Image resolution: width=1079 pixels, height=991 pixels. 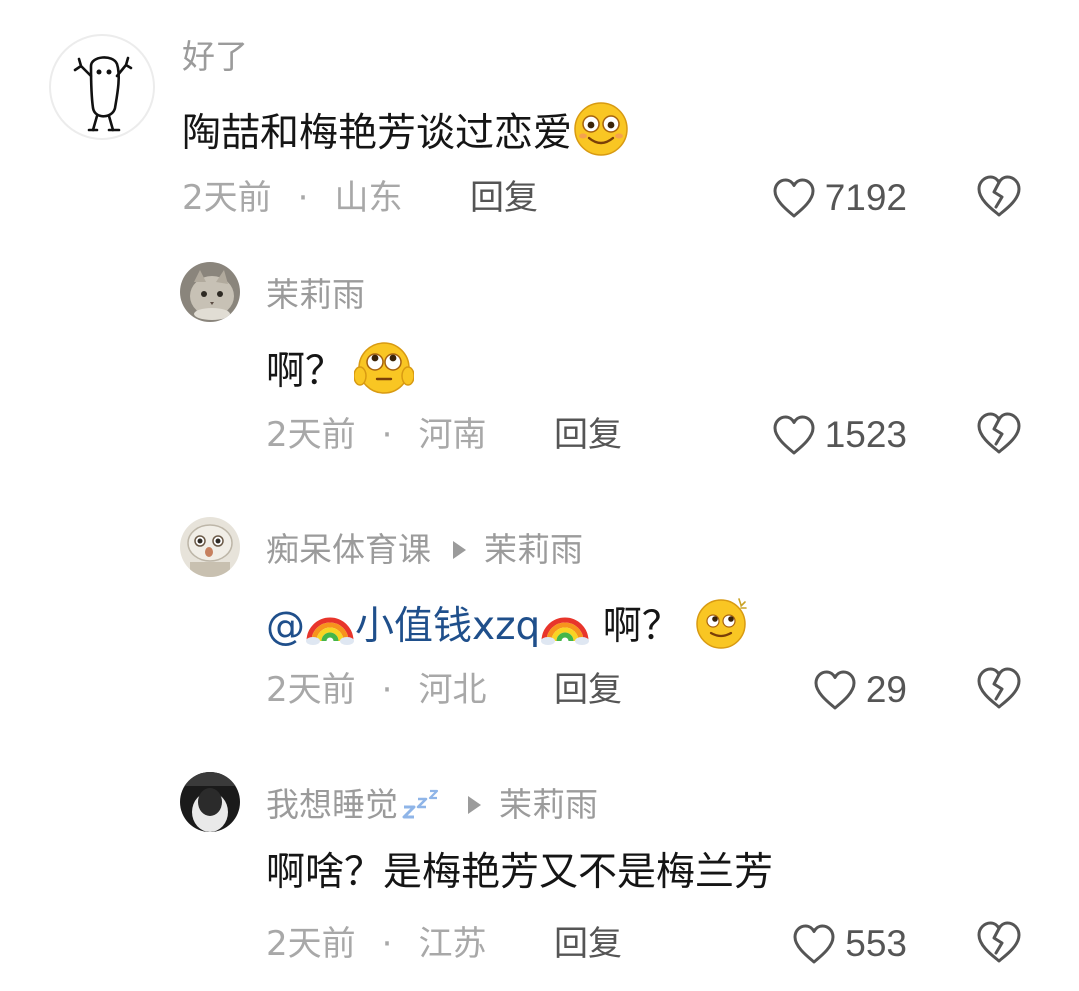 What do you see at coordinates (865, 434) in the screenshot?
I see `like-count: 1523` at bounding box center [865, 434].